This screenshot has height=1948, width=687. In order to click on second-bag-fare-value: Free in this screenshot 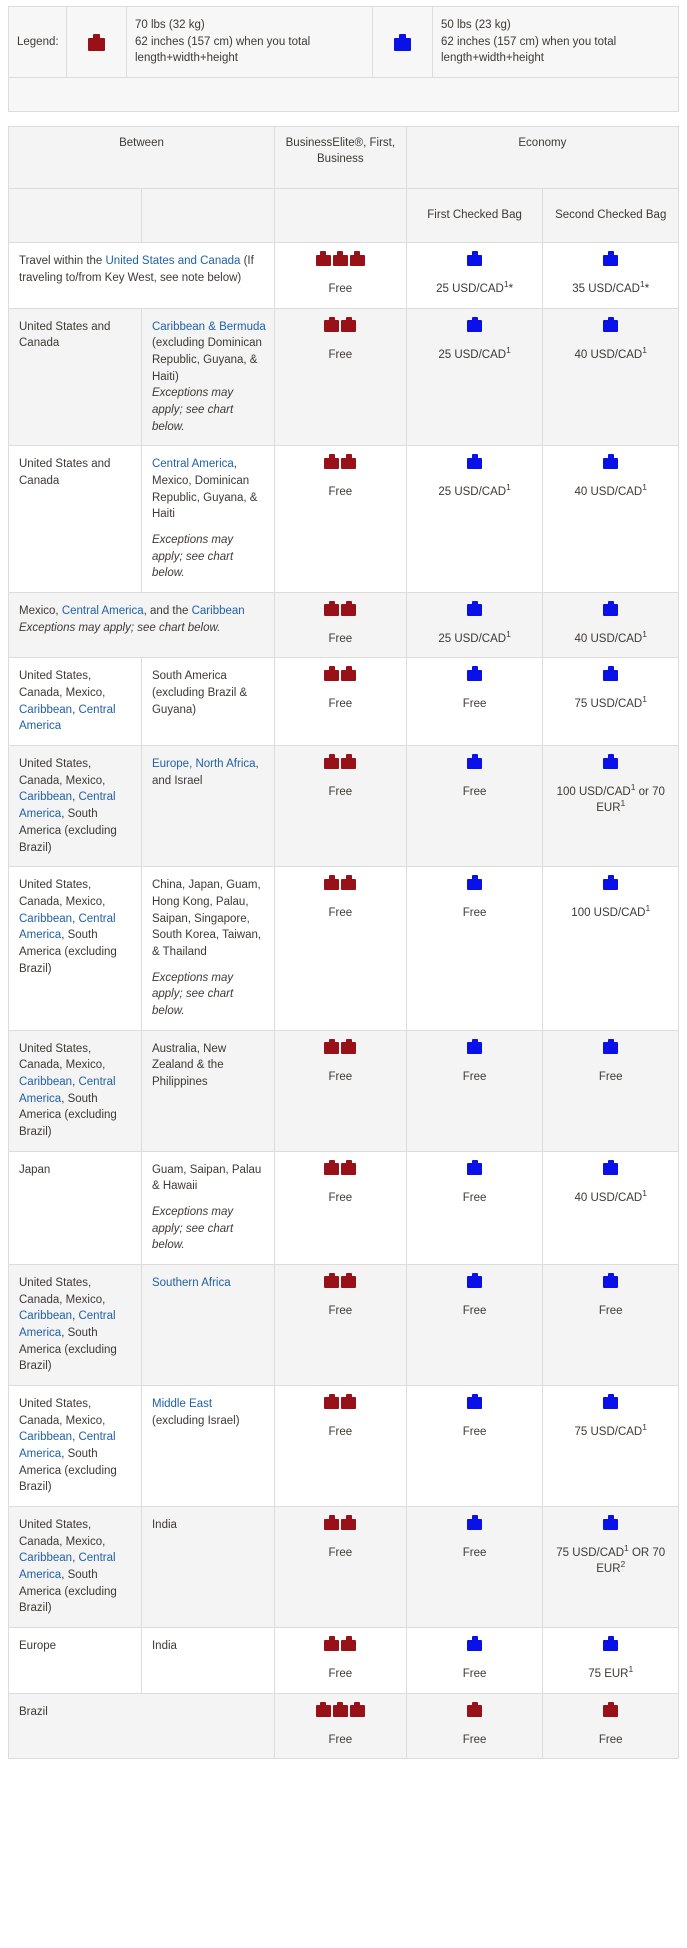, I will do `click(610, 1076)`.